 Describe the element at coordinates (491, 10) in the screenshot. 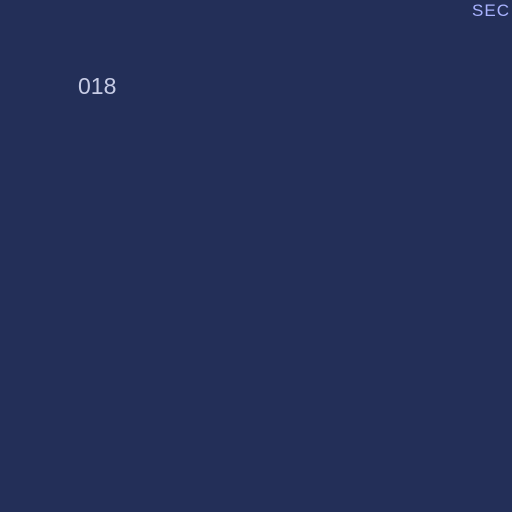

I see `corner-label: SEC` at that location.